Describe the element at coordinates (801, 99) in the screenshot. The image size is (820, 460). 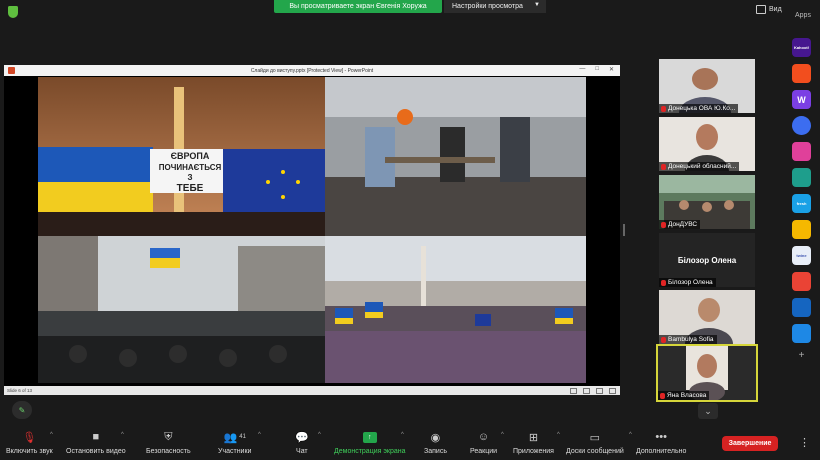
I see `app-wooclap: W` at that location.